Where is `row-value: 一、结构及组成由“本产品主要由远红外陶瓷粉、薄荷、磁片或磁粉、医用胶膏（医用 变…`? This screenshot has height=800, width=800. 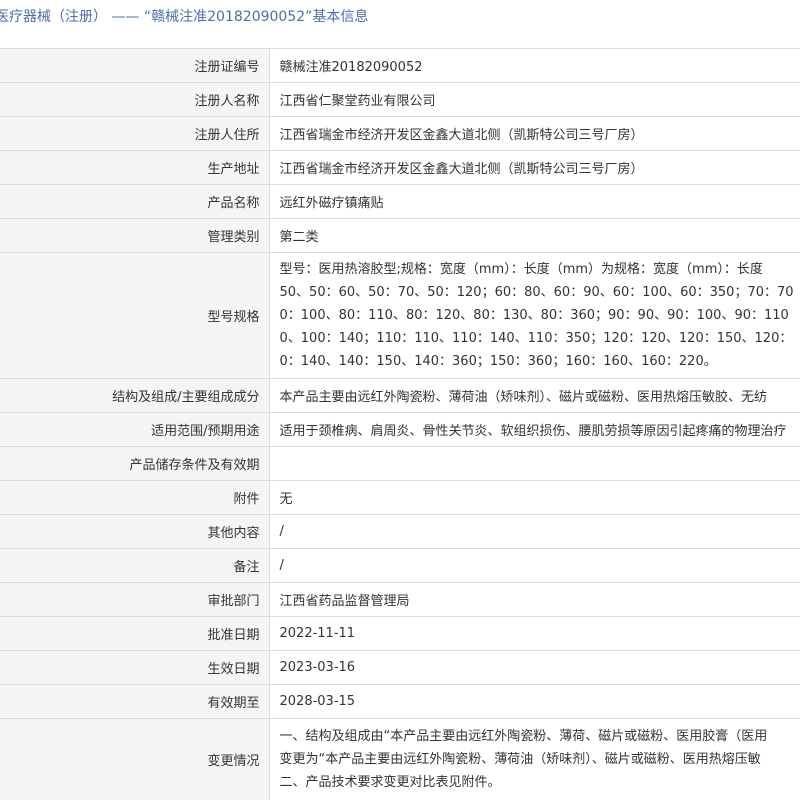
row-value: 一、结构及组成由“本产品主要由远红外陶瓷粉、薄荷、磁片或磁粉、医用胶膏（医用 变… is located at coordinates (534, 759).